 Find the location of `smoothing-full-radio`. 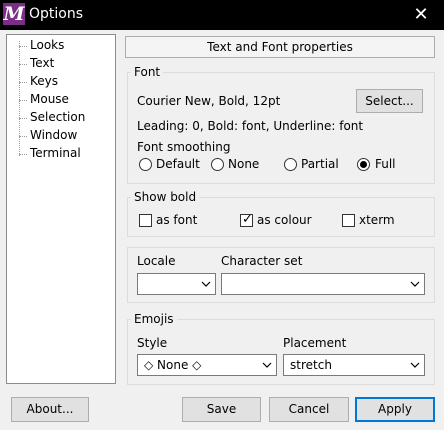

smoothing-full-radio is located at coordinates (363, 164).